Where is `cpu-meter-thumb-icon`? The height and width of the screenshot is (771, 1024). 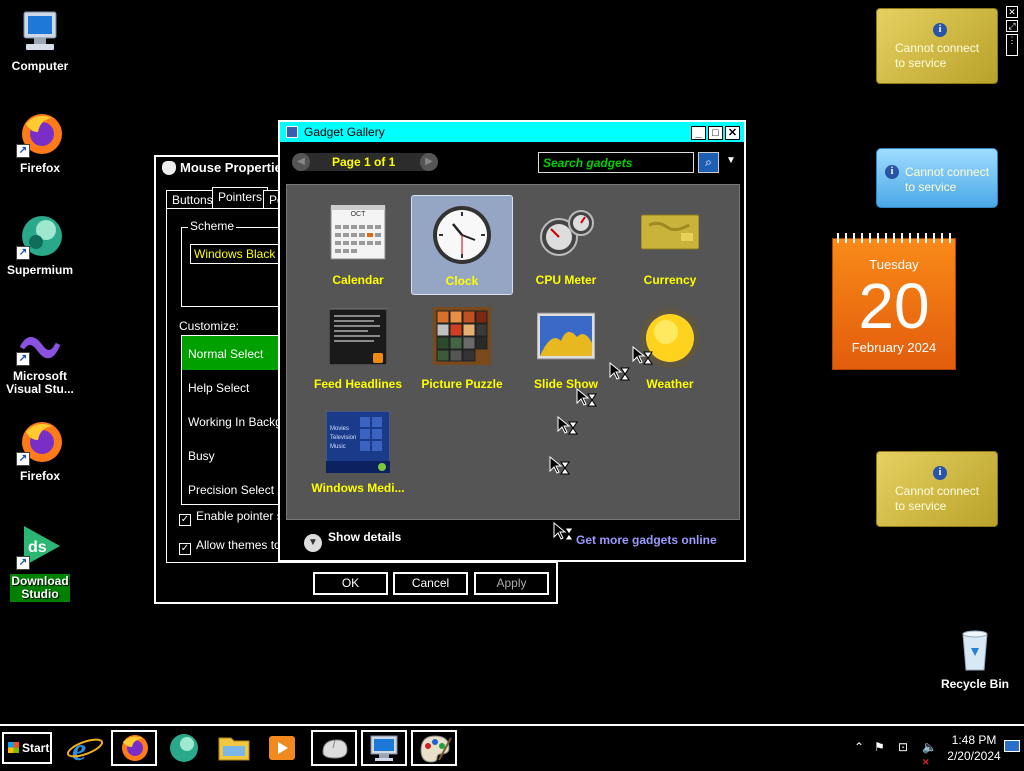
cpu-meter-thumb-icon is located at coordinates (566, 232).